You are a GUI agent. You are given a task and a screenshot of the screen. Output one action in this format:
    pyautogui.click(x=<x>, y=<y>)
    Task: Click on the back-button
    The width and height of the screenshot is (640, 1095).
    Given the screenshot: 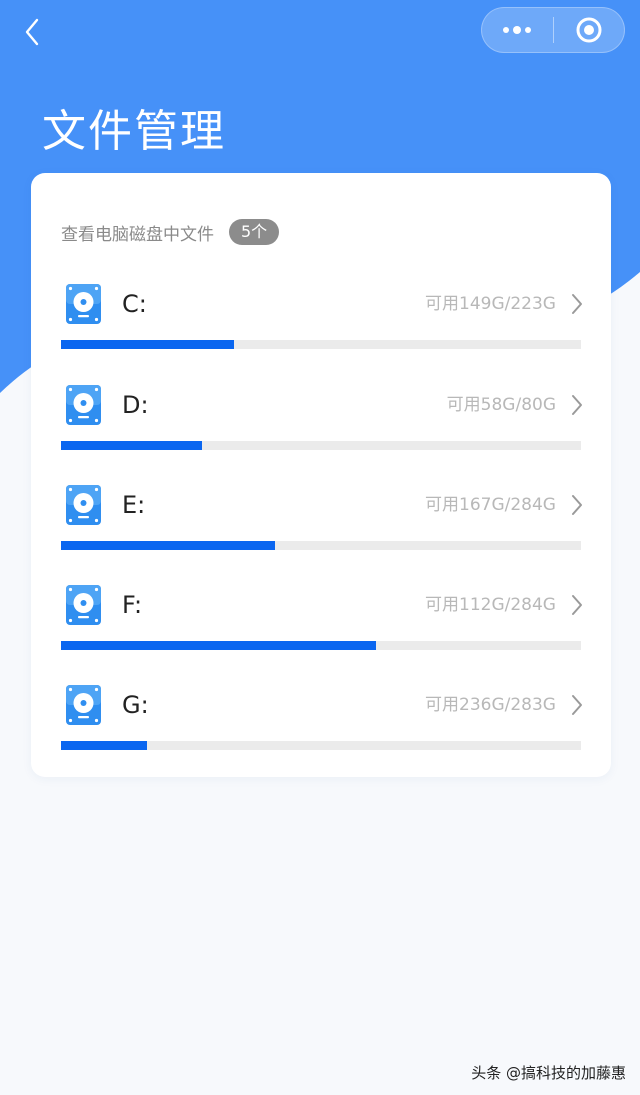 What is the action you would take?
    pyautogui.click(x=32, y=32)
    